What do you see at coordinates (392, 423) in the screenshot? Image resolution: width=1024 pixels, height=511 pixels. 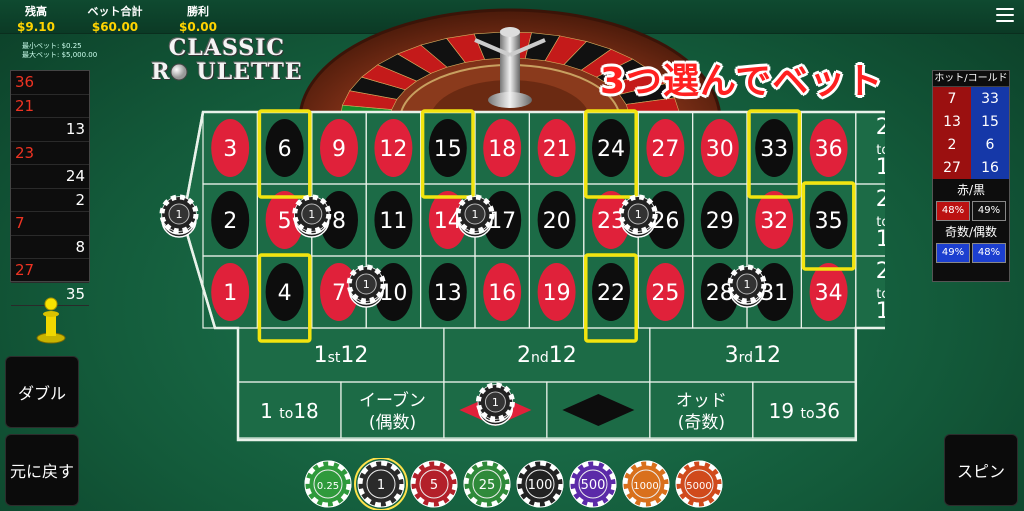 I see `even-bet-sub: (偶数)` at bounding box center [392, 423].